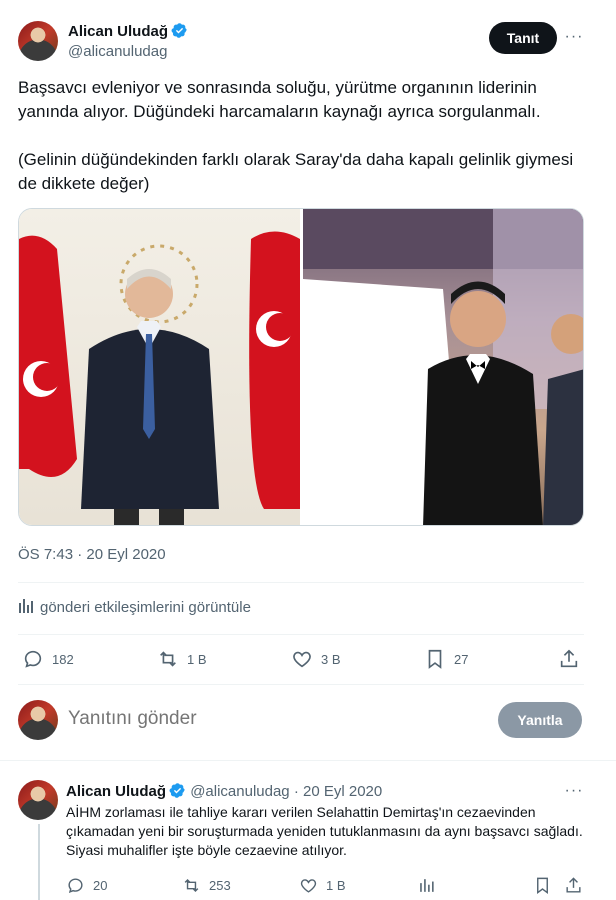 Image resolution: width=616 pixels, height=900 pixels. Describe the element at coordinates (336, 885) in the screenshot. I see `like-count: 1 B` at that location.